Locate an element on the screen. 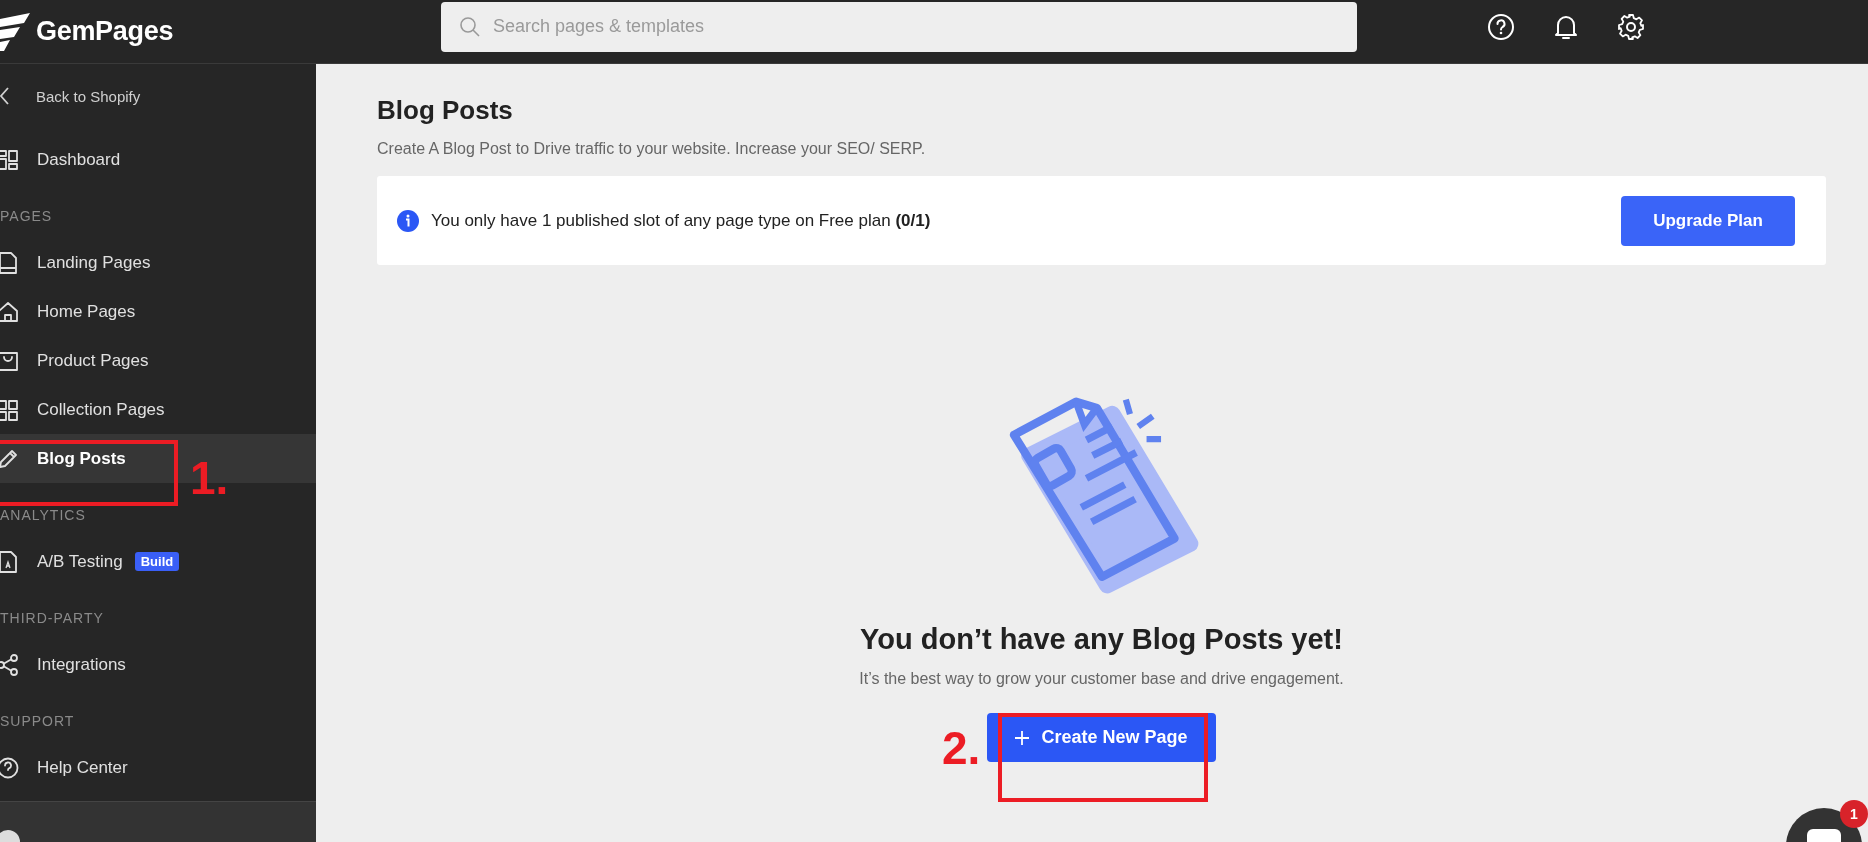 The width and height of the screenshot is (1868, 842). sidebar-item: Home Pages is located at coordinates (158, 311).